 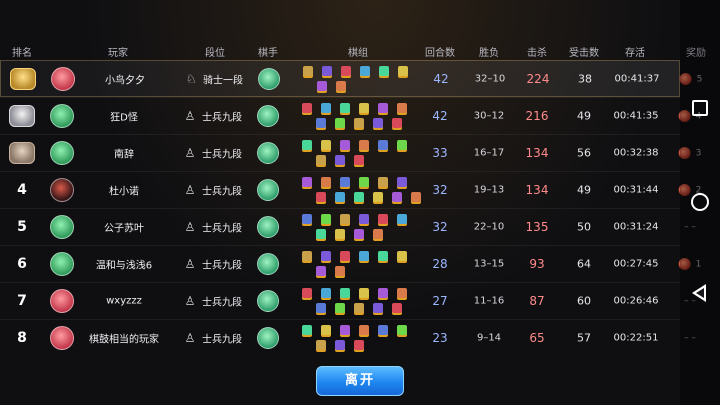 What do you see at coordinates (489, 227) in the screenshot?
I see `win-loss-value: 22–10` at bounding box center [489, 227].